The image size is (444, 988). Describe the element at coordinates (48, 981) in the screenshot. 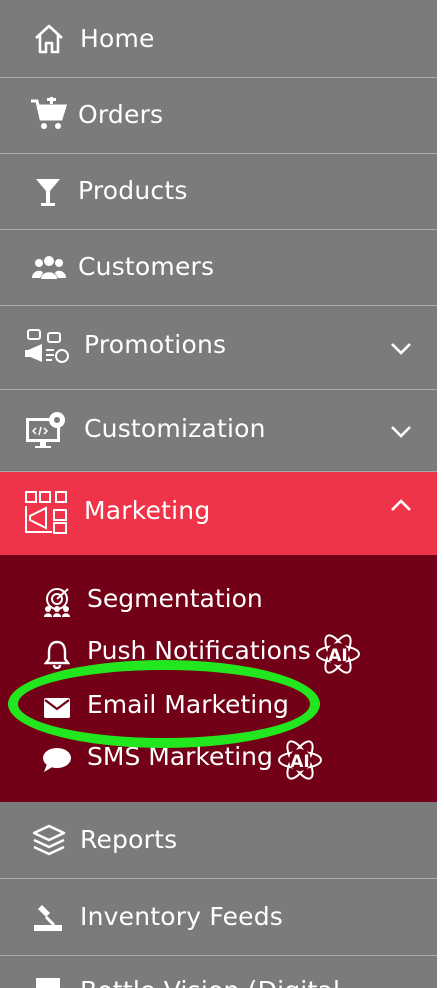

I see `bottle-icon` at that location.